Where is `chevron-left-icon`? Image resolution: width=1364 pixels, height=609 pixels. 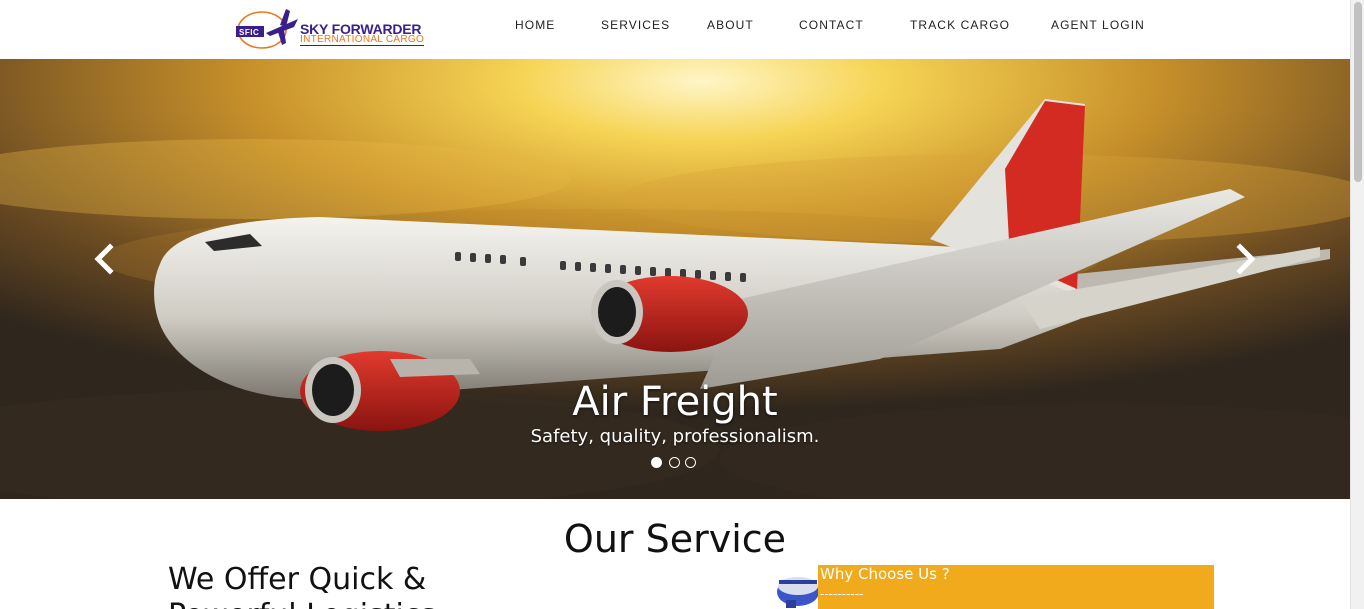 chevron-left-icon is located at coordinates (104, 259).